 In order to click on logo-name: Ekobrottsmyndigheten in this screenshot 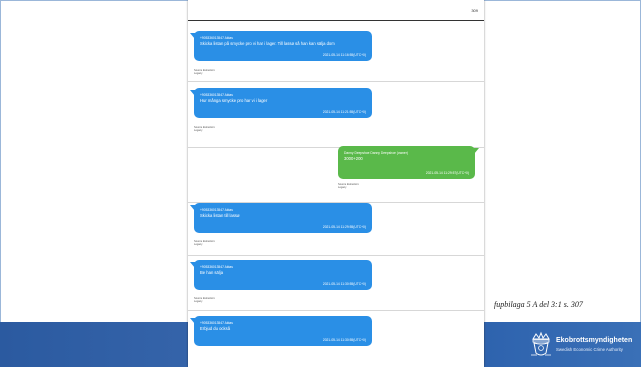, I will do `click(594, 340)`.